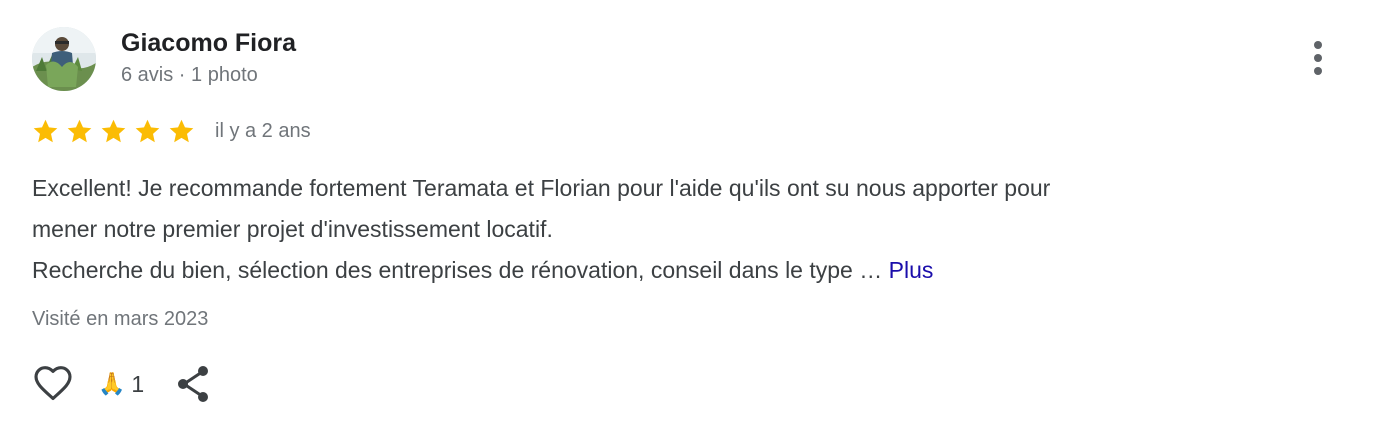 Image resolution: width=1378 pixels, height=426 pixels. I want to click on pray-emoji-icon: 🙏, so click(112, 383).